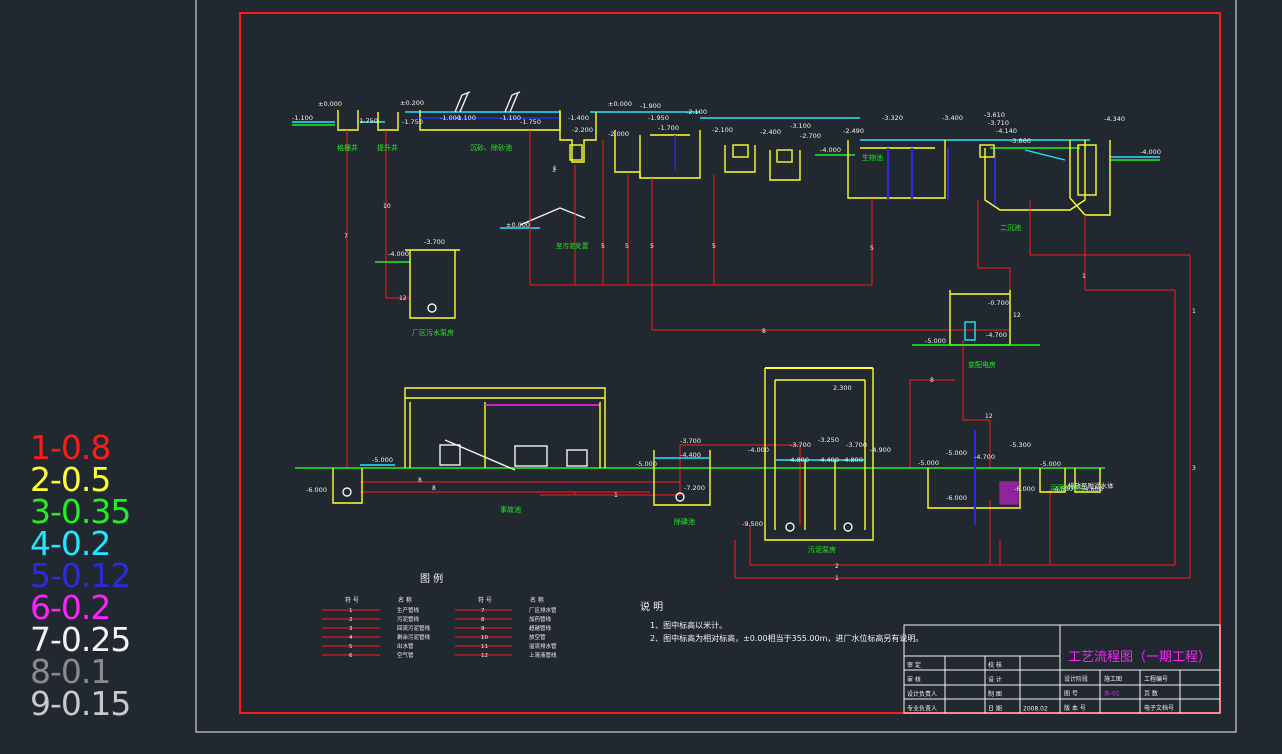 The height and width of the screenshot is (754, 1282). I want to click on legend-number: 12, so click(484, 656).